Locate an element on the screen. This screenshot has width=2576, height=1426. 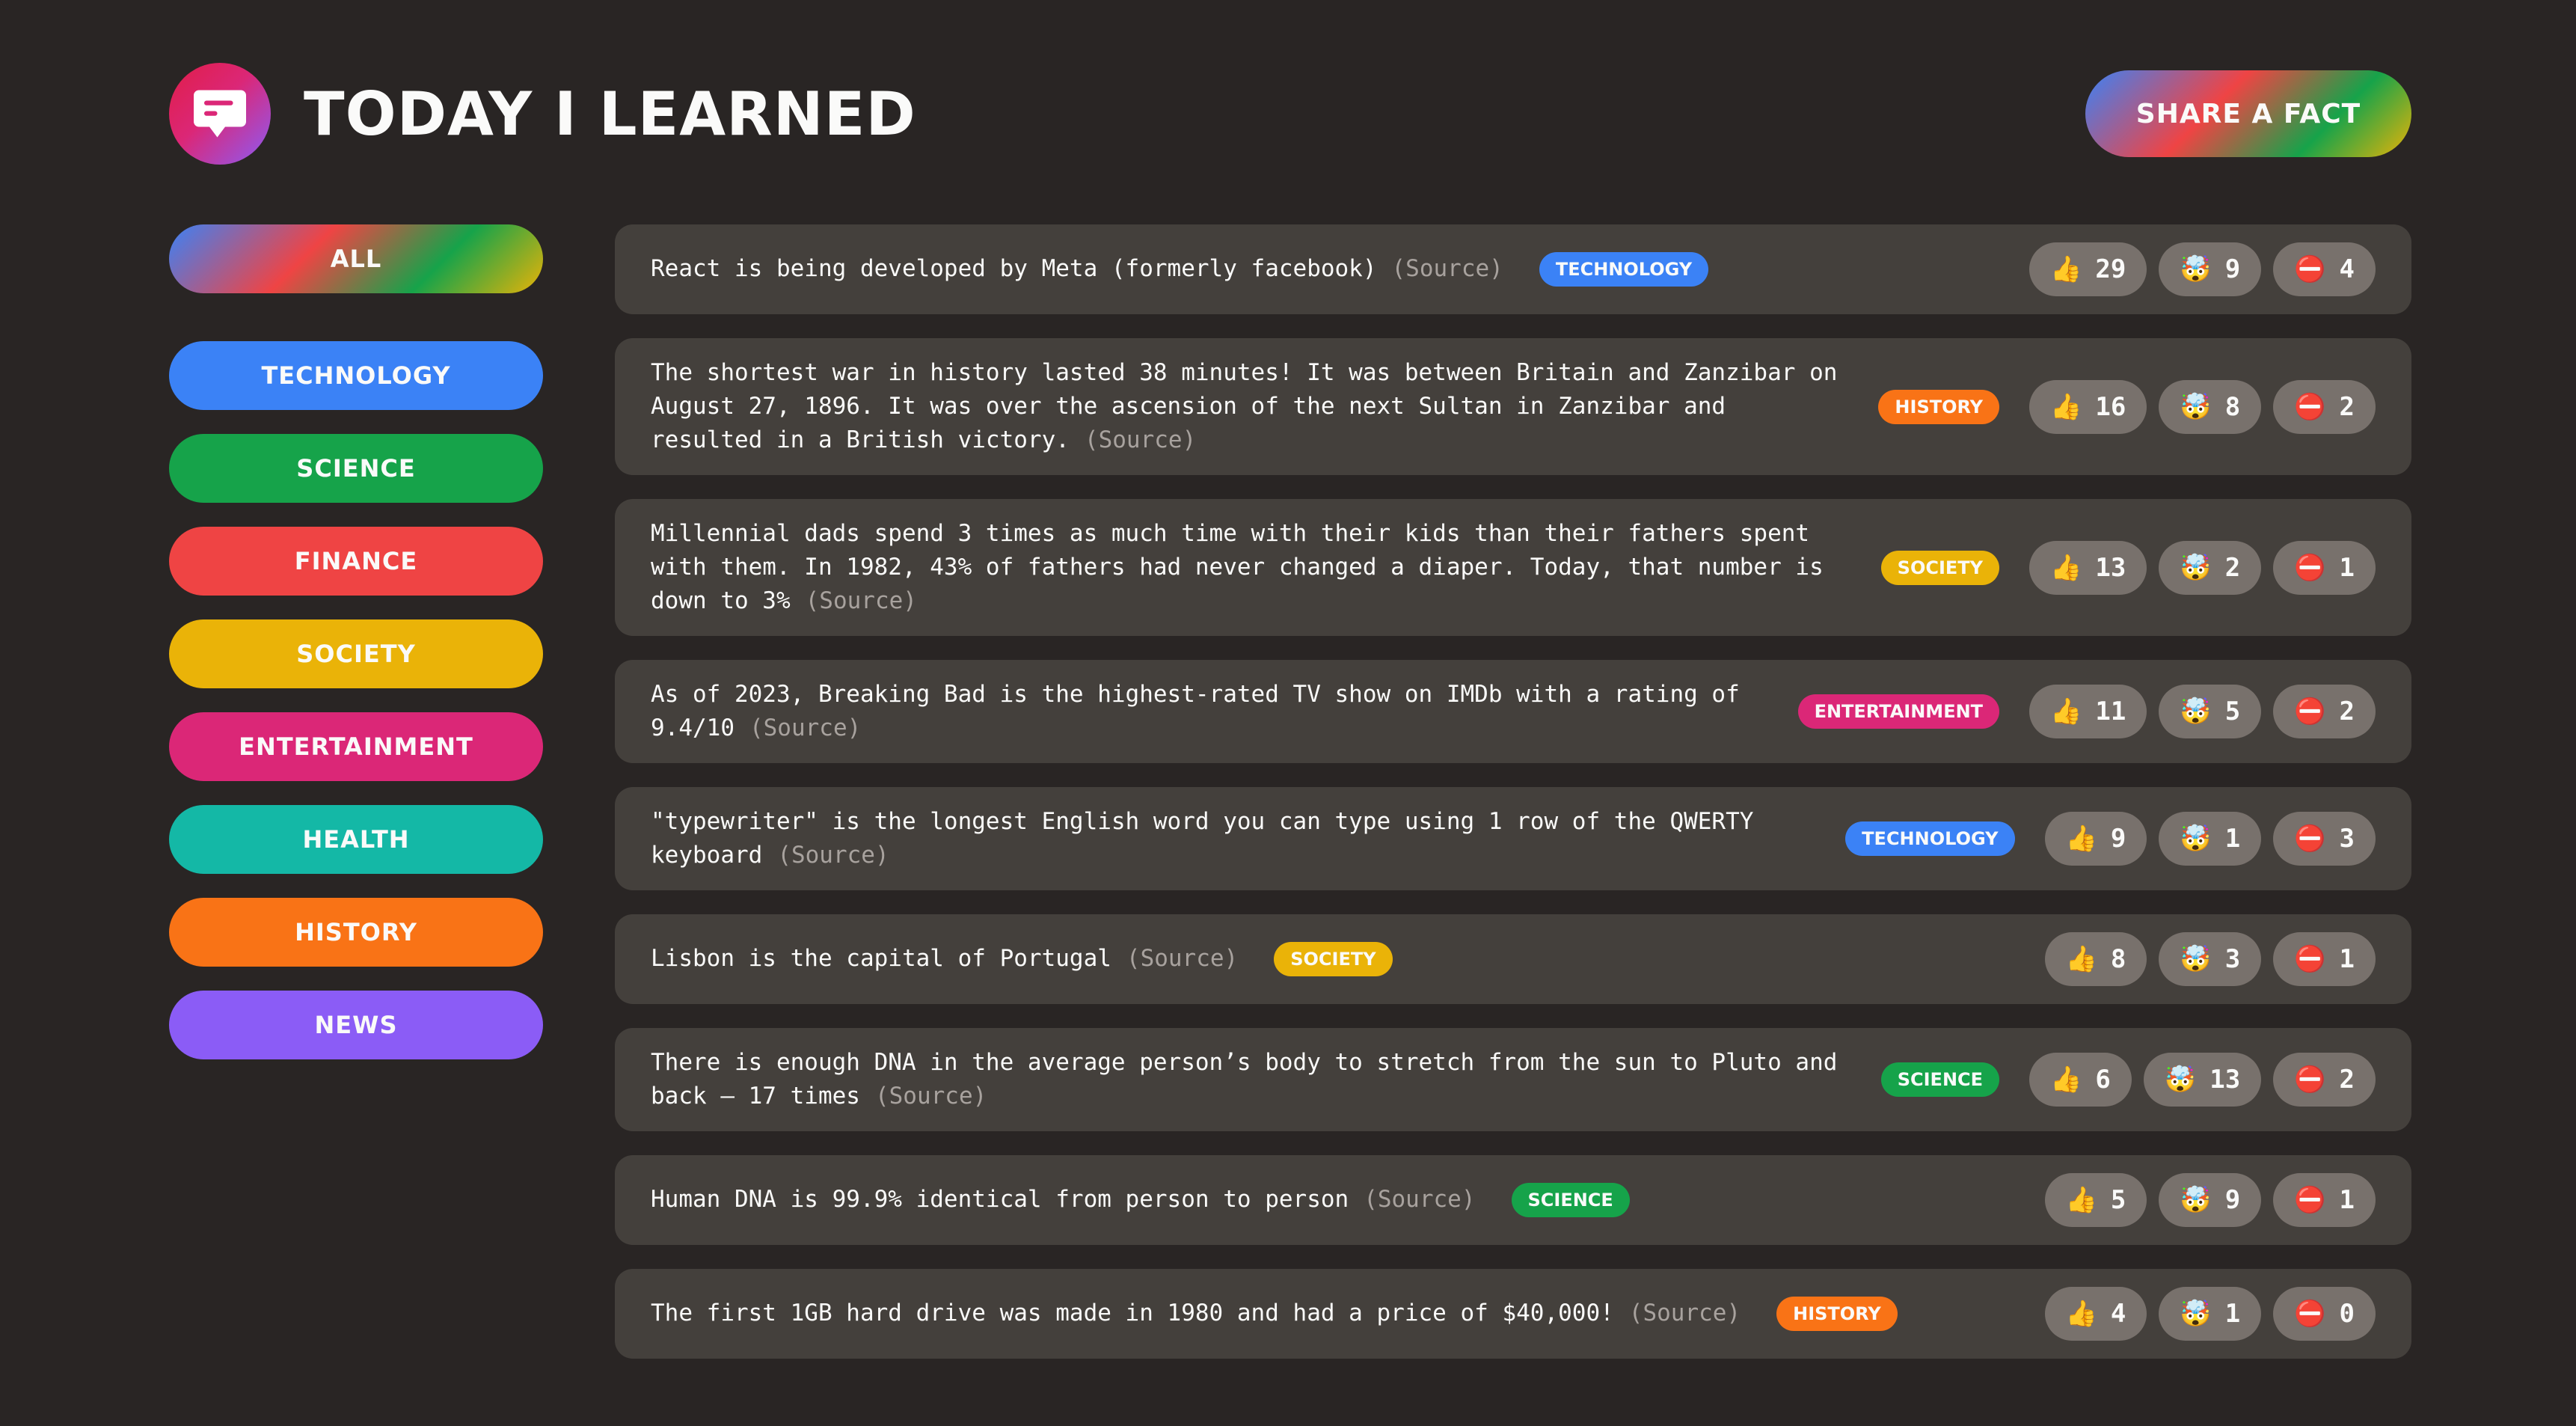
like-vote-button: 👍 5 is located at coordinates (2095, 1200).